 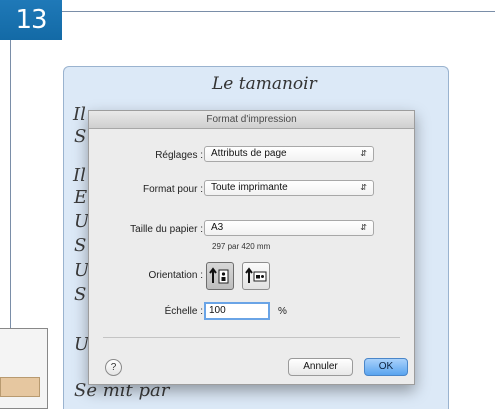 What do you see at coordinates (249, 187) in the screenshot?
I see `format-for-value: Toute imprimante` at bounding box center [249, 187].